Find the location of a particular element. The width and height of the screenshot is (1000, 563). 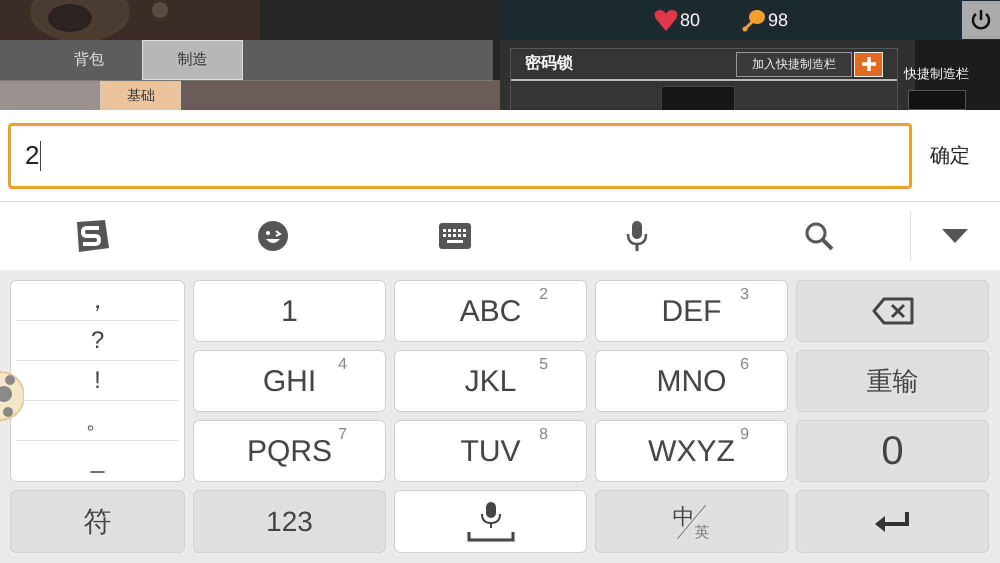

drumstick-icon is located at coordinates (754, 20).